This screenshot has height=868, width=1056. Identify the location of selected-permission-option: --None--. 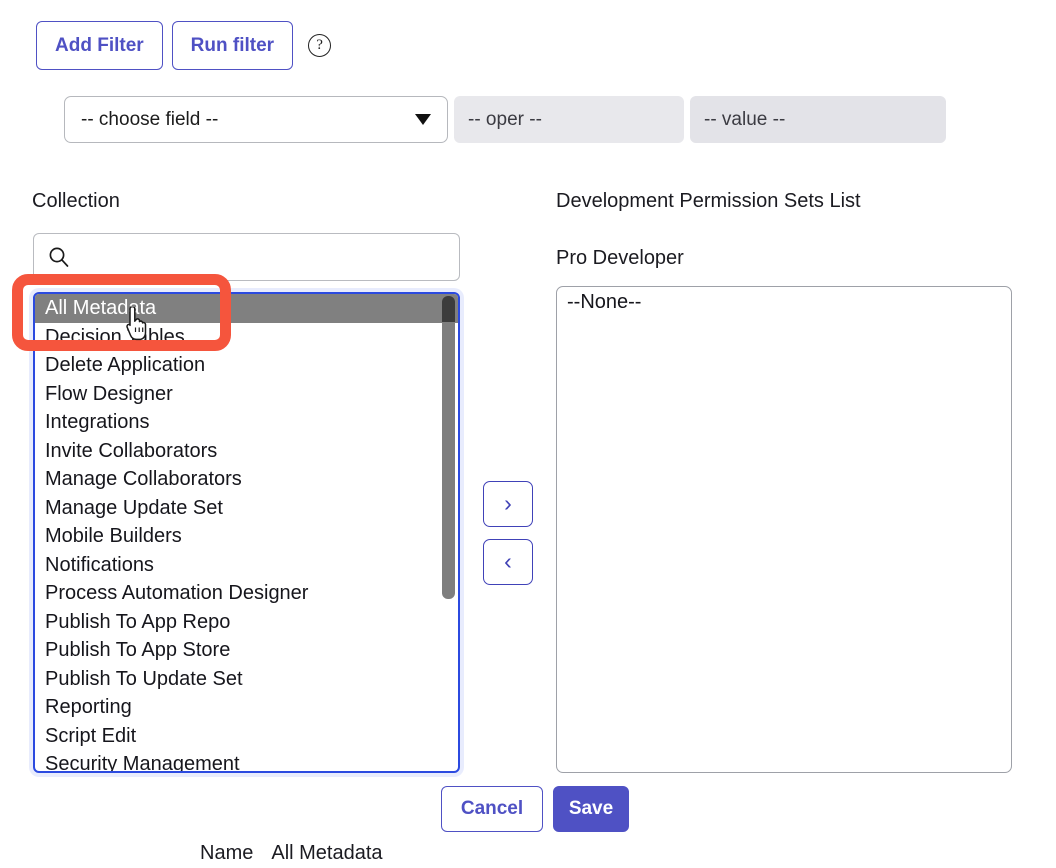
(784, 302).